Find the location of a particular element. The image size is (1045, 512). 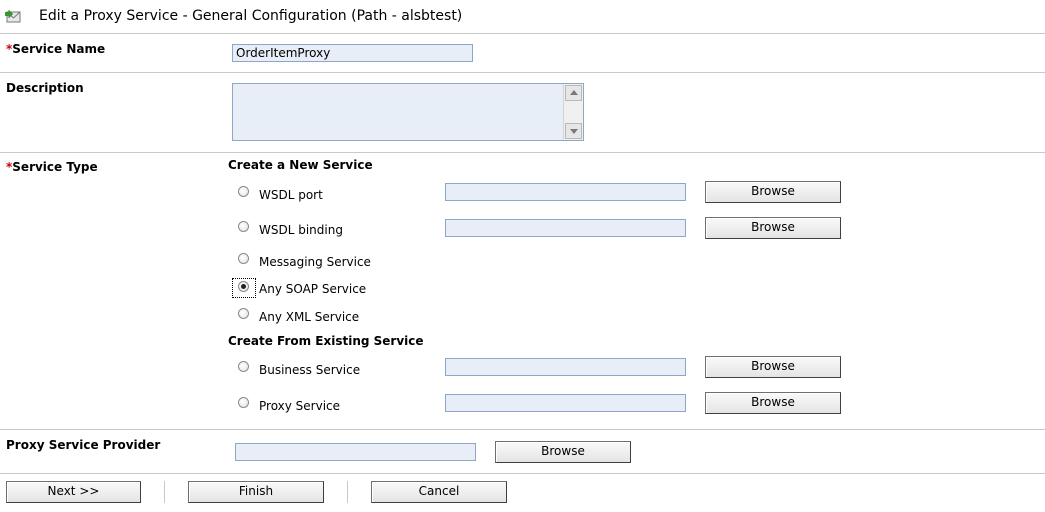

proxy-service-browse-button: Browse is located at coordinates (773, 403).